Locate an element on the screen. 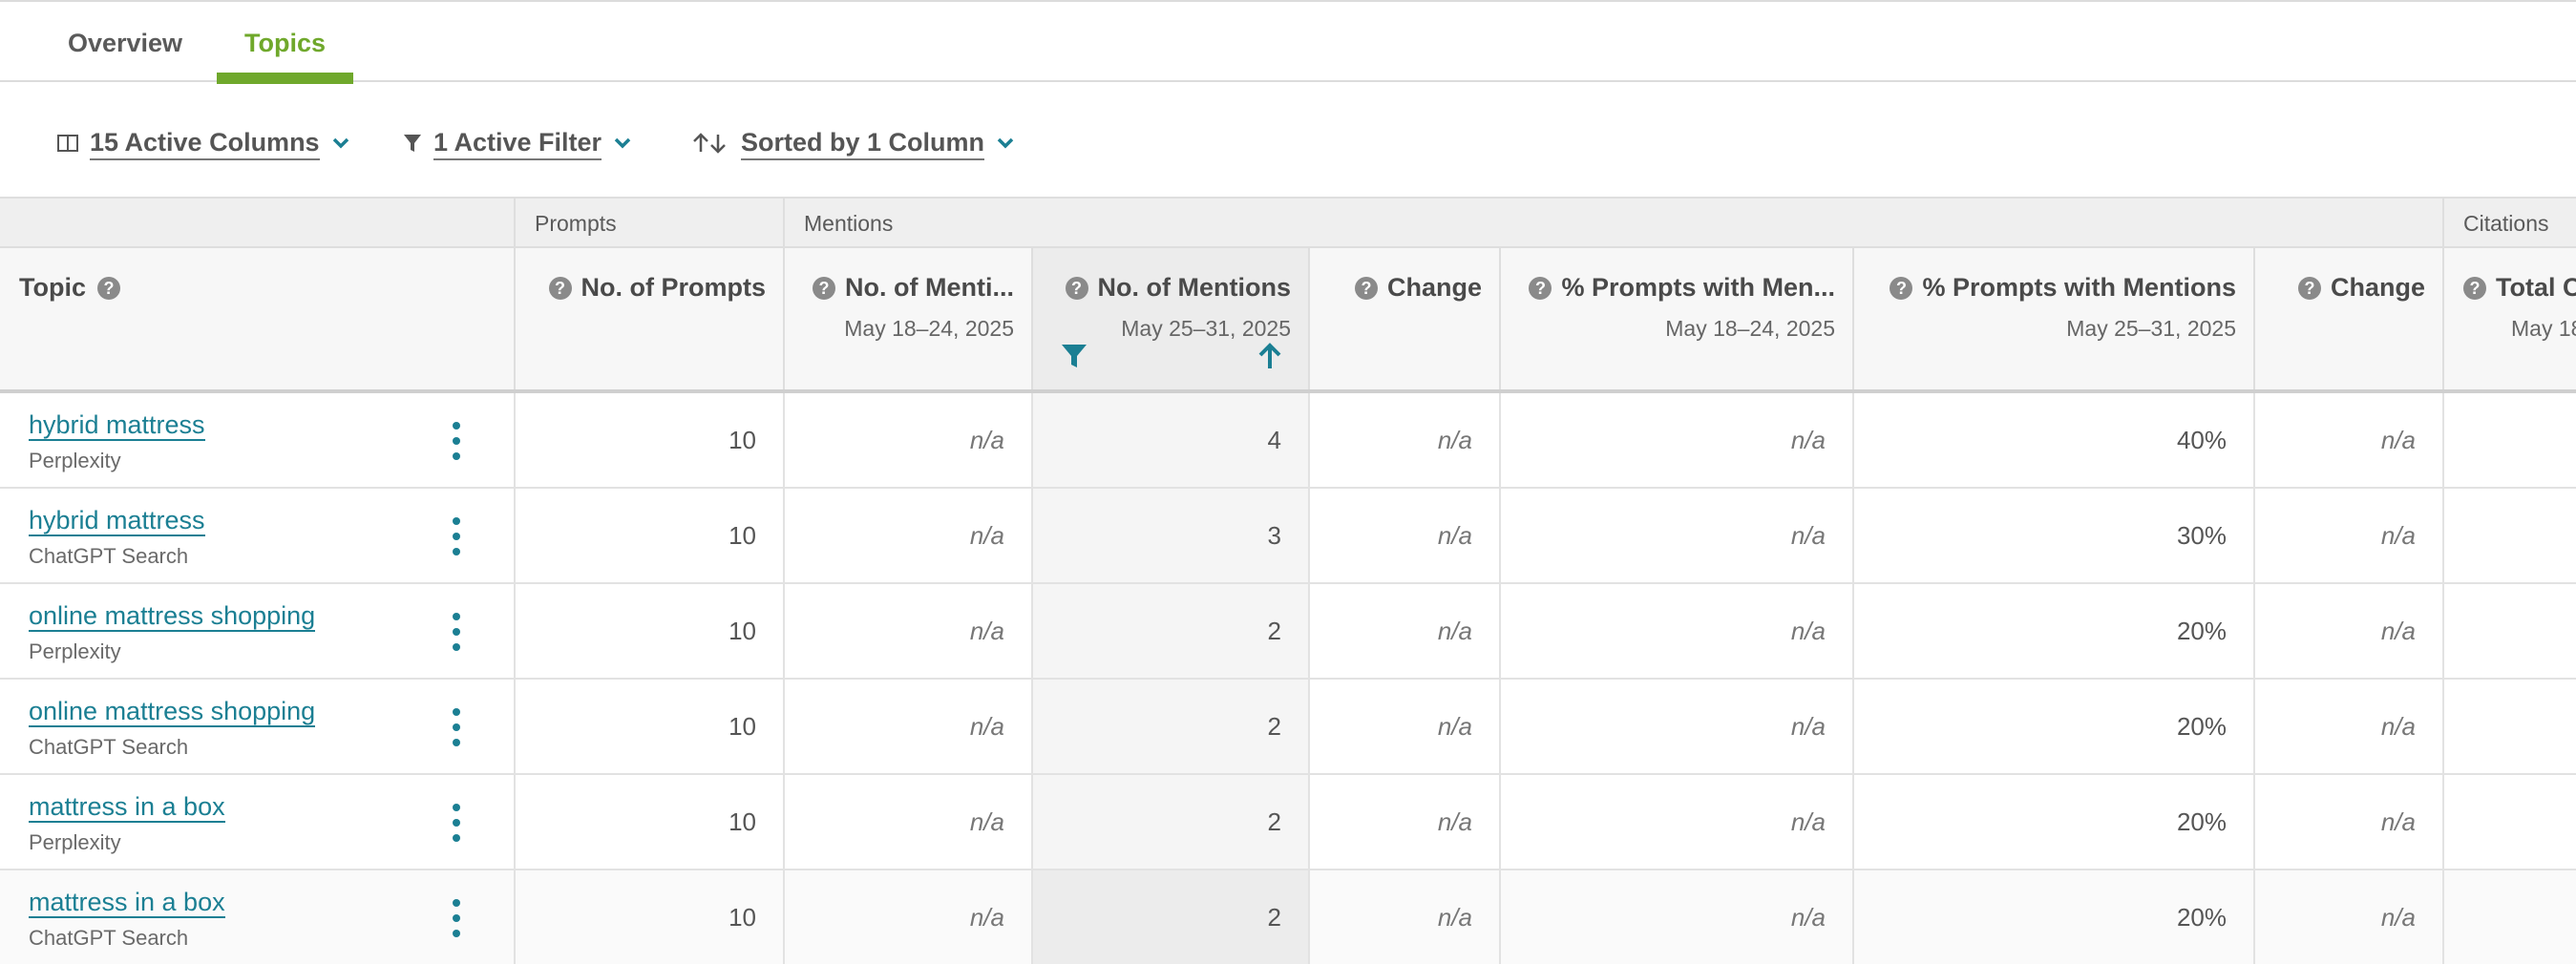  header-topic: Topic? is located at coordinates (258, 318).